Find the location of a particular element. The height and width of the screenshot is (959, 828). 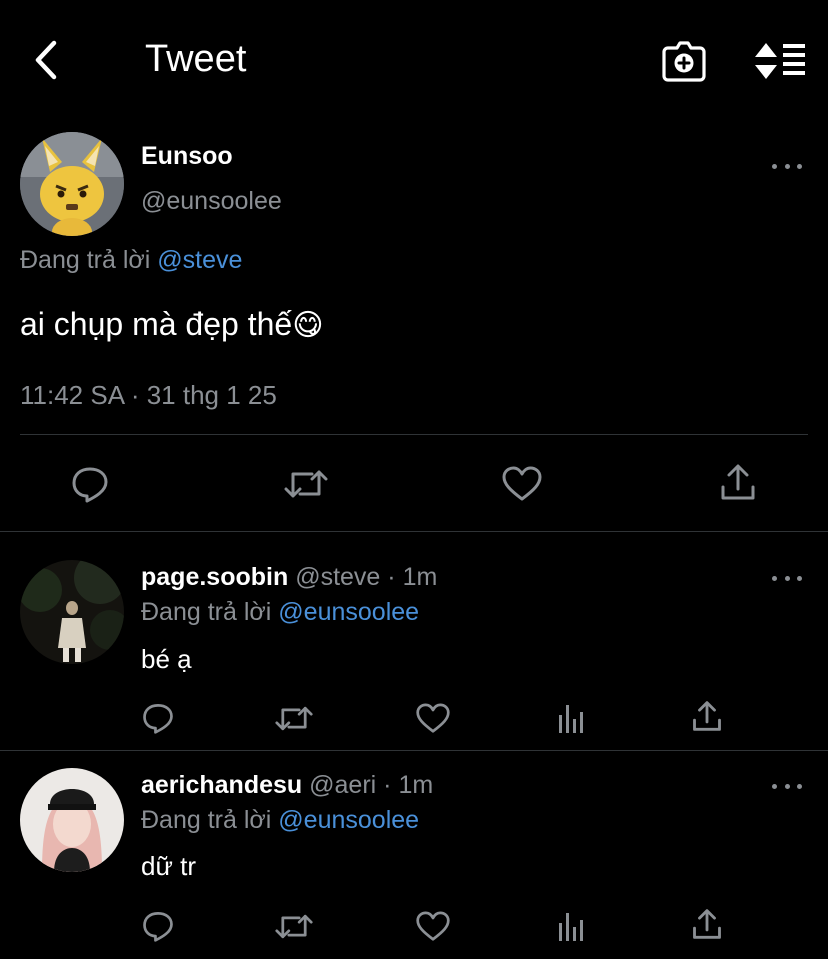

camera-button is located at coordinates (684, 61).